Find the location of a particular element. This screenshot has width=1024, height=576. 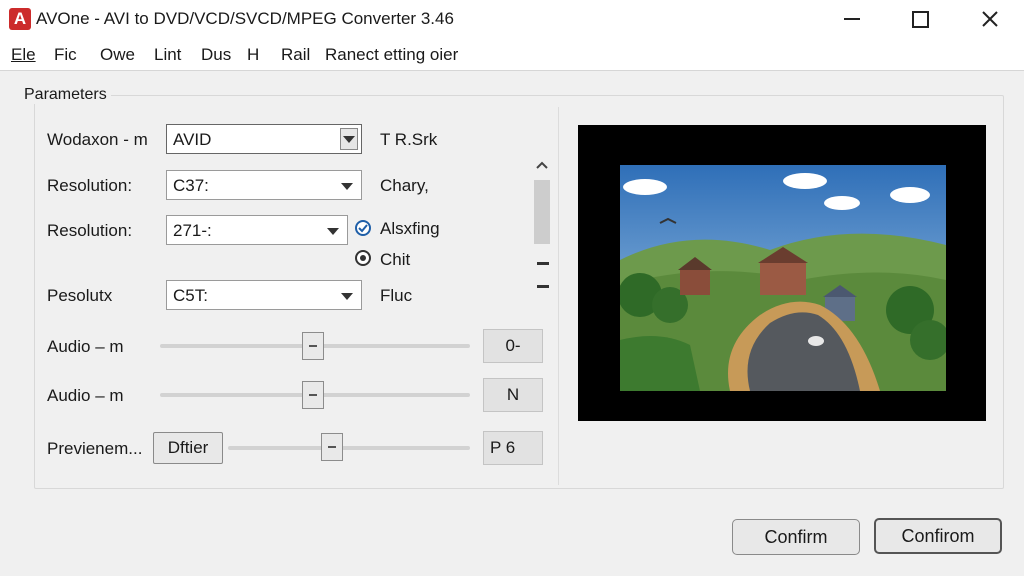

row4-select-value: C5T: is located at coordinates (190, 295).